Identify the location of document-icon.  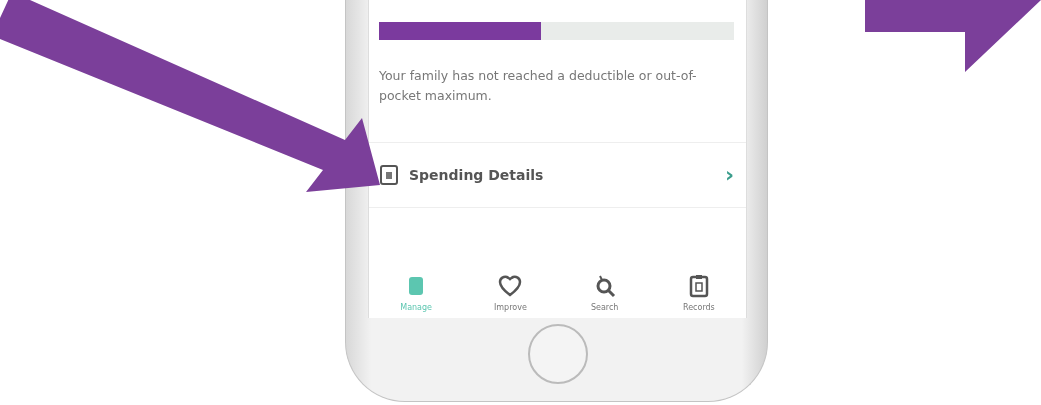
(389, 175).